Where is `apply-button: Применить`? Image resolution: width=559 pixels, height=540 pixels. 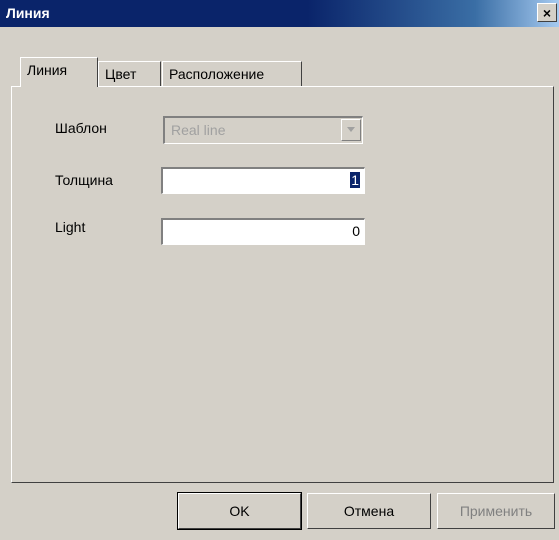
apply-button: Применить is located at coordinates (496, 511).